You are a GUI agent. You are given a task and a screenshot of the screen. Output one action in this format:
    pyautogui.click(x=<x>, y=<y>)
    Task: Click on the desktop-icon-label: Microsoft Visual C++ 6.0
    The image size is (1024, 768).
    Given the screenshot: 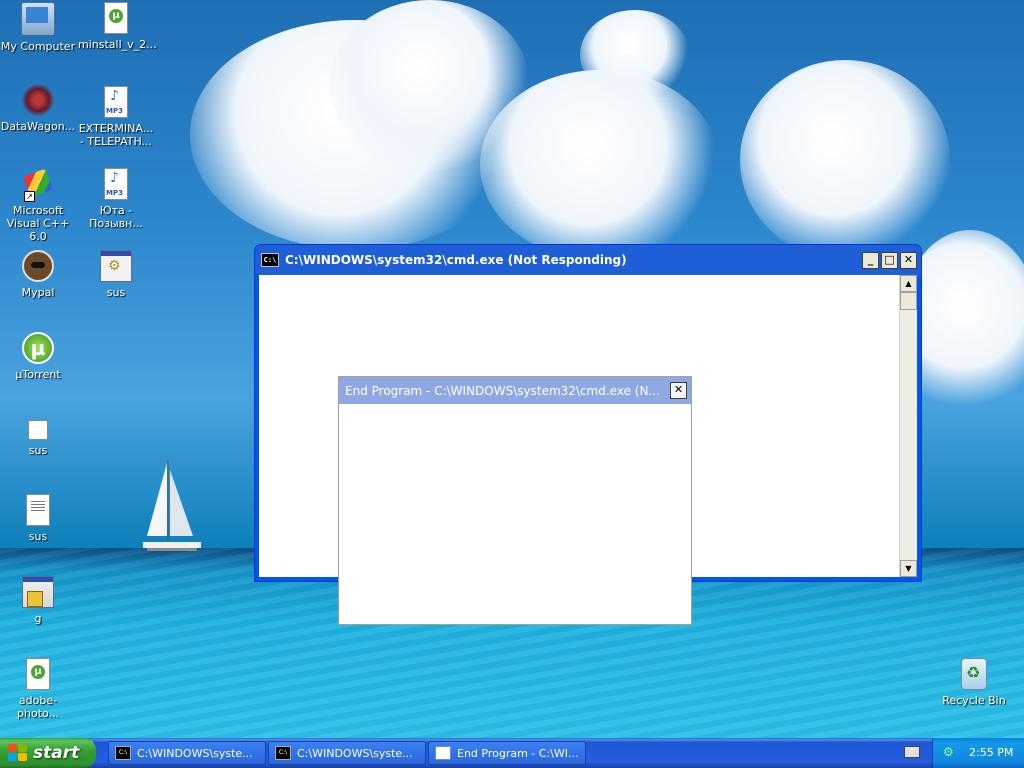 What is the action you would take?
    pyautogui.click(x=38, y=223)
    